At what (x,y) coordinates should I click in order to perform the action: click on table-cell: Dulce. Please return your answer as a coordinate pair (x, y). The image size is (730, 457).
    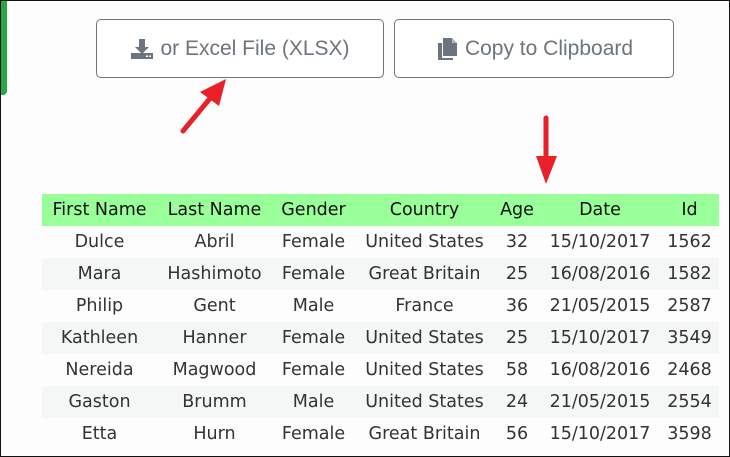
    Looking at the image, I should click on (99, 242).